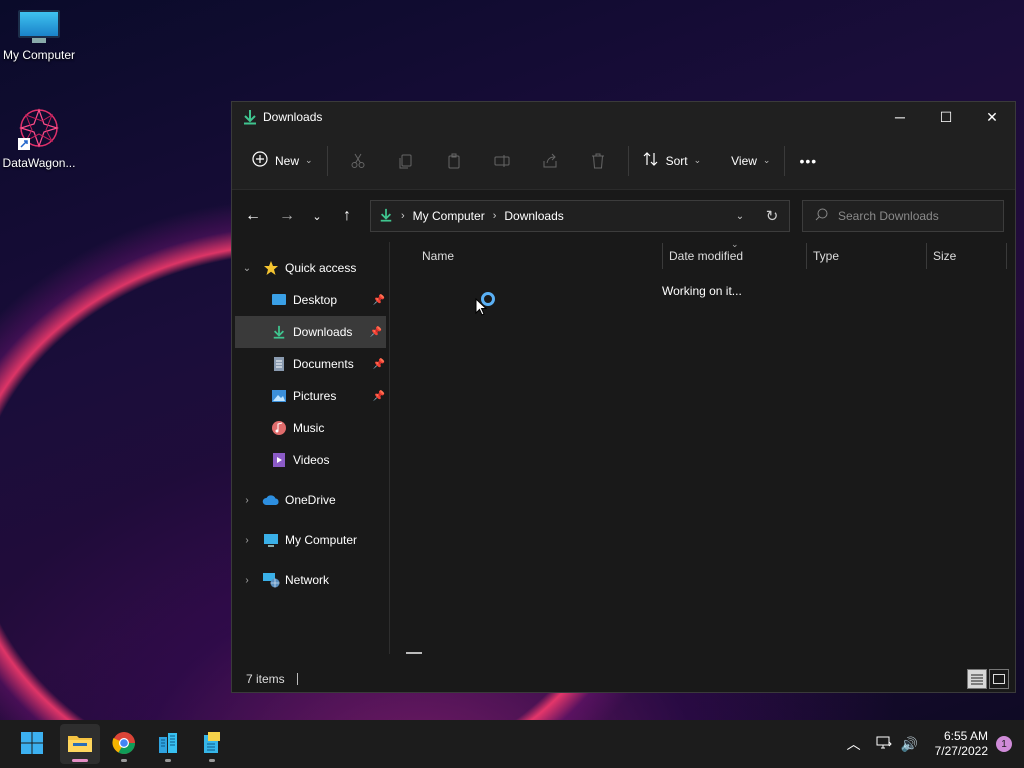 The image size is (1024, 768). I want to click on forward-arrow-icon: →, so click(287, 216).